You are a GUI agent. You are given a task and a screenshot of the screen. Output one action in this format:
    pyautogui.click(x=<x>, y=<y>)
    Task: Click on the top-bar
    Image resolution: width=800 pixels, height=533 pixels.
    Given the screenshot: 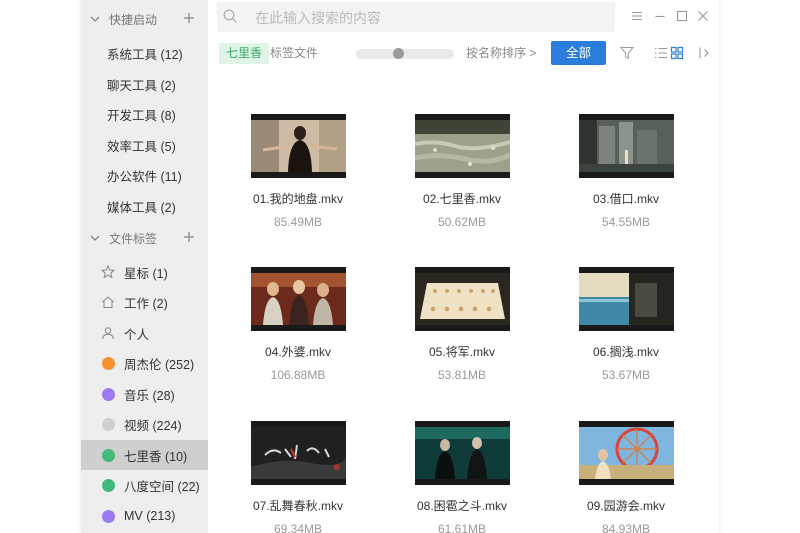 What is the action you would take?
    pyautogui.click(x=463, y=18)
    